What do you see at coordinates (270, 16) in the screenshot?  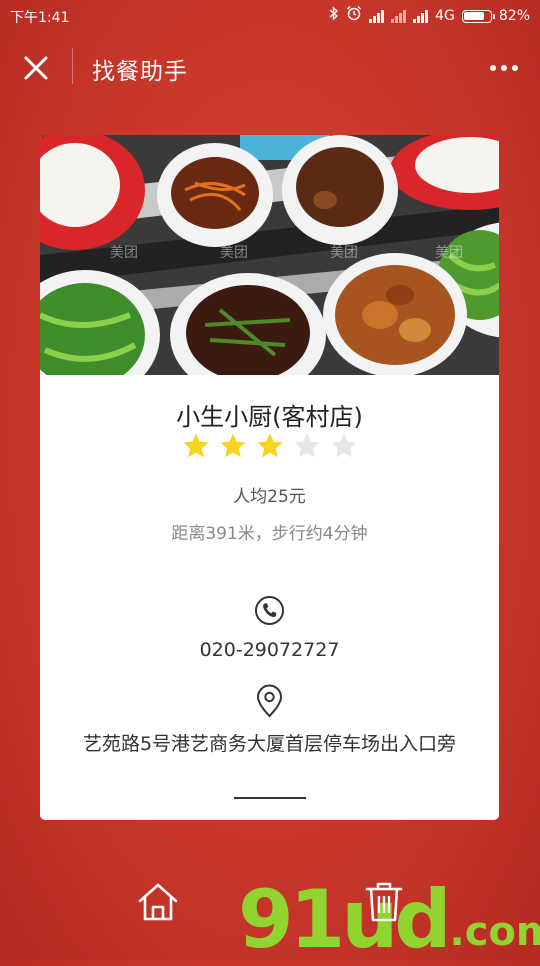 I see `status-bar: 下午1:41 4G 82%` at bounding box center [270, 16].